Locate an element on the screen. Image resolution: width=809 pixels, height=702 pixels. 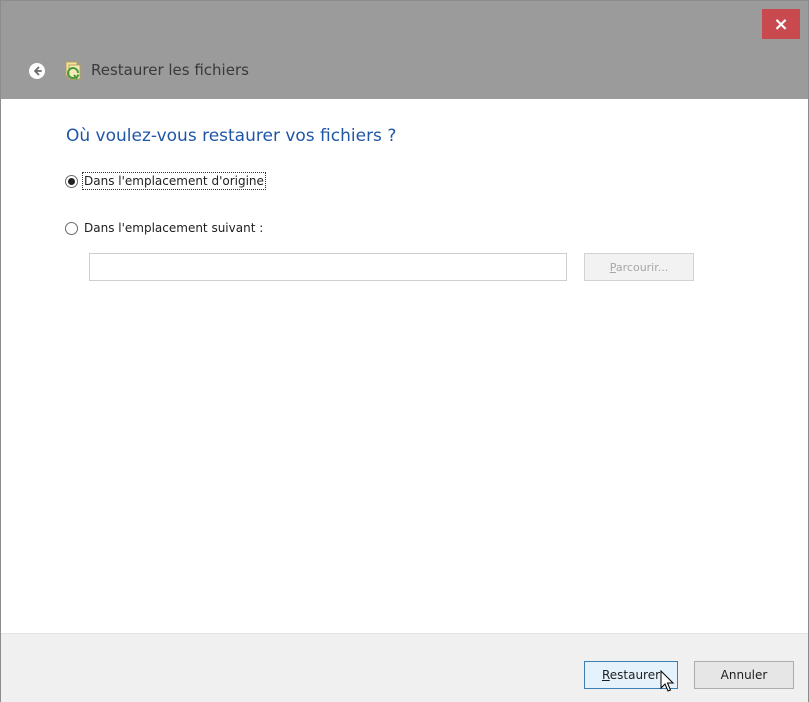
title-bar: × Restaurer les fichiers is located at coordinates (404, 50).